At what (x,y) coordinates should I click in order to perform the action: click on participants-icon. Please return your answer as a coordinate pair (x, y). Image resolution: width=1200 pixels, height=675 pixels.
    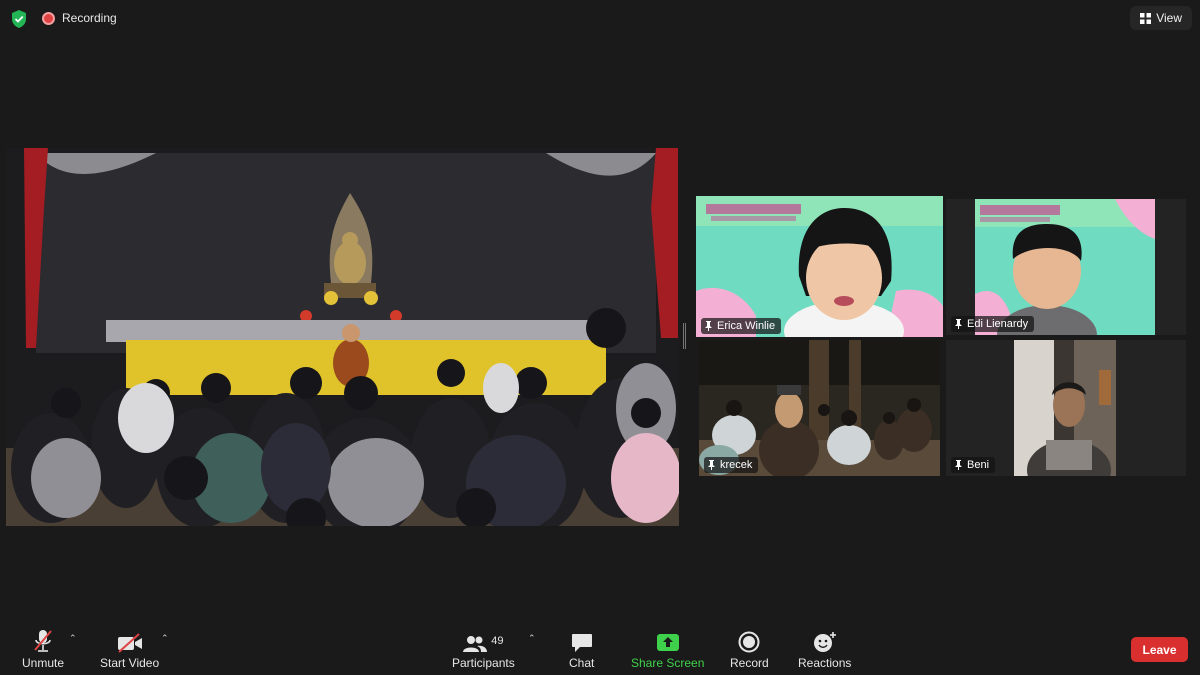
    Looking at the image, I should click on (475, 644).